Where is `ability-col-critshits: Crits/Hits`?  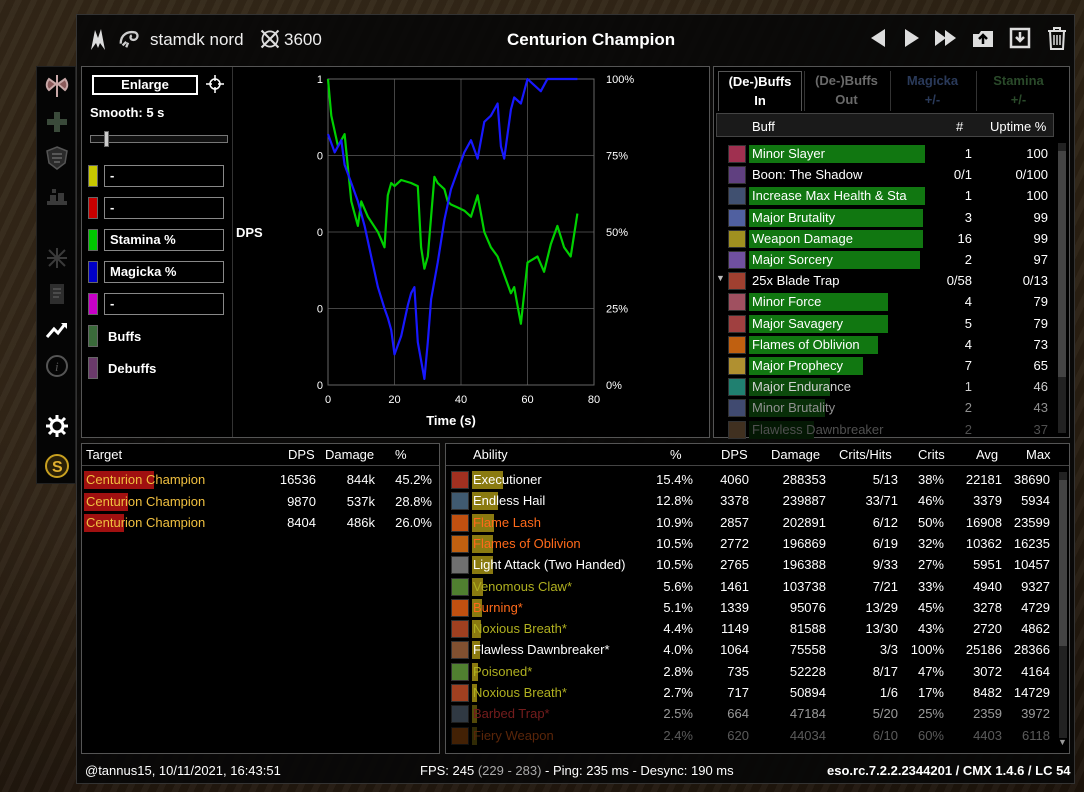
ability-col-critshits: Crits/Hits is located at coordinates (865, 454).